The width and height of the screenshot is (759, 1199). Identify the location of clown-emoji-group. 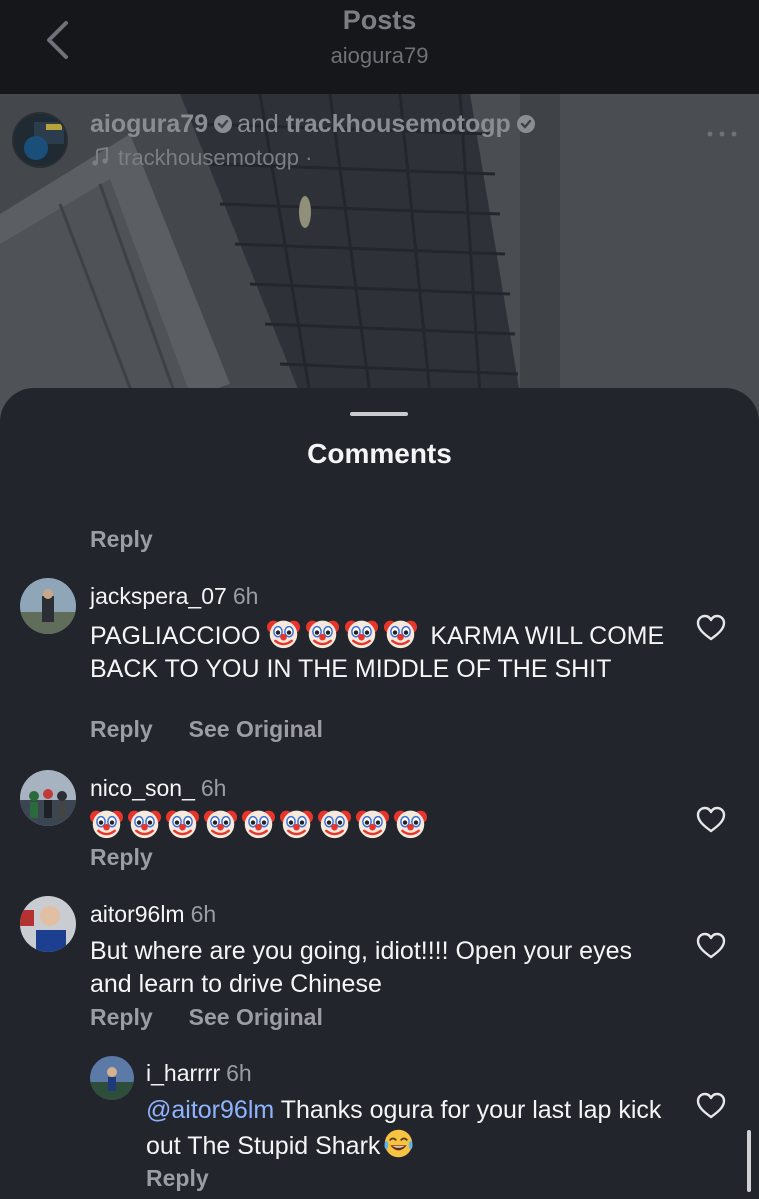
(348, 636).